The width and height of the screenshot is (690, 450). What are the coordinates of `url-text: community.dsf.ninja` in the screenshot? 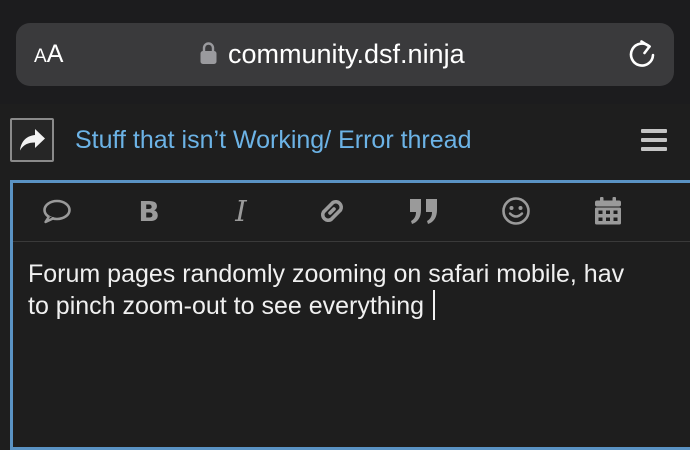 It's located at (346, 54).